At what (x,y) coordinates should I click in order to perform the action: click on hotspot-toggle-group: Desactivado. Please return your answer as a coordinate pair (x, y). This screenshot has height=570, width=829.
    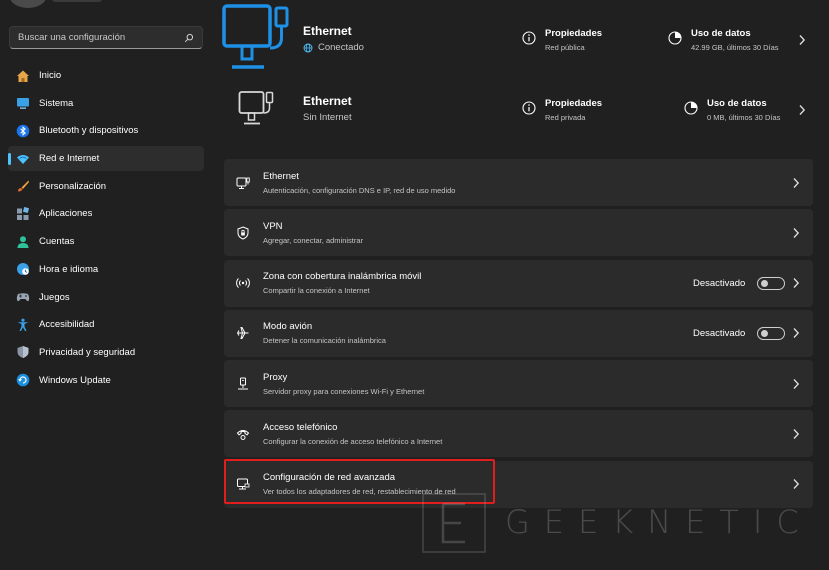
    Looking at the image, I should click on (739, 283).